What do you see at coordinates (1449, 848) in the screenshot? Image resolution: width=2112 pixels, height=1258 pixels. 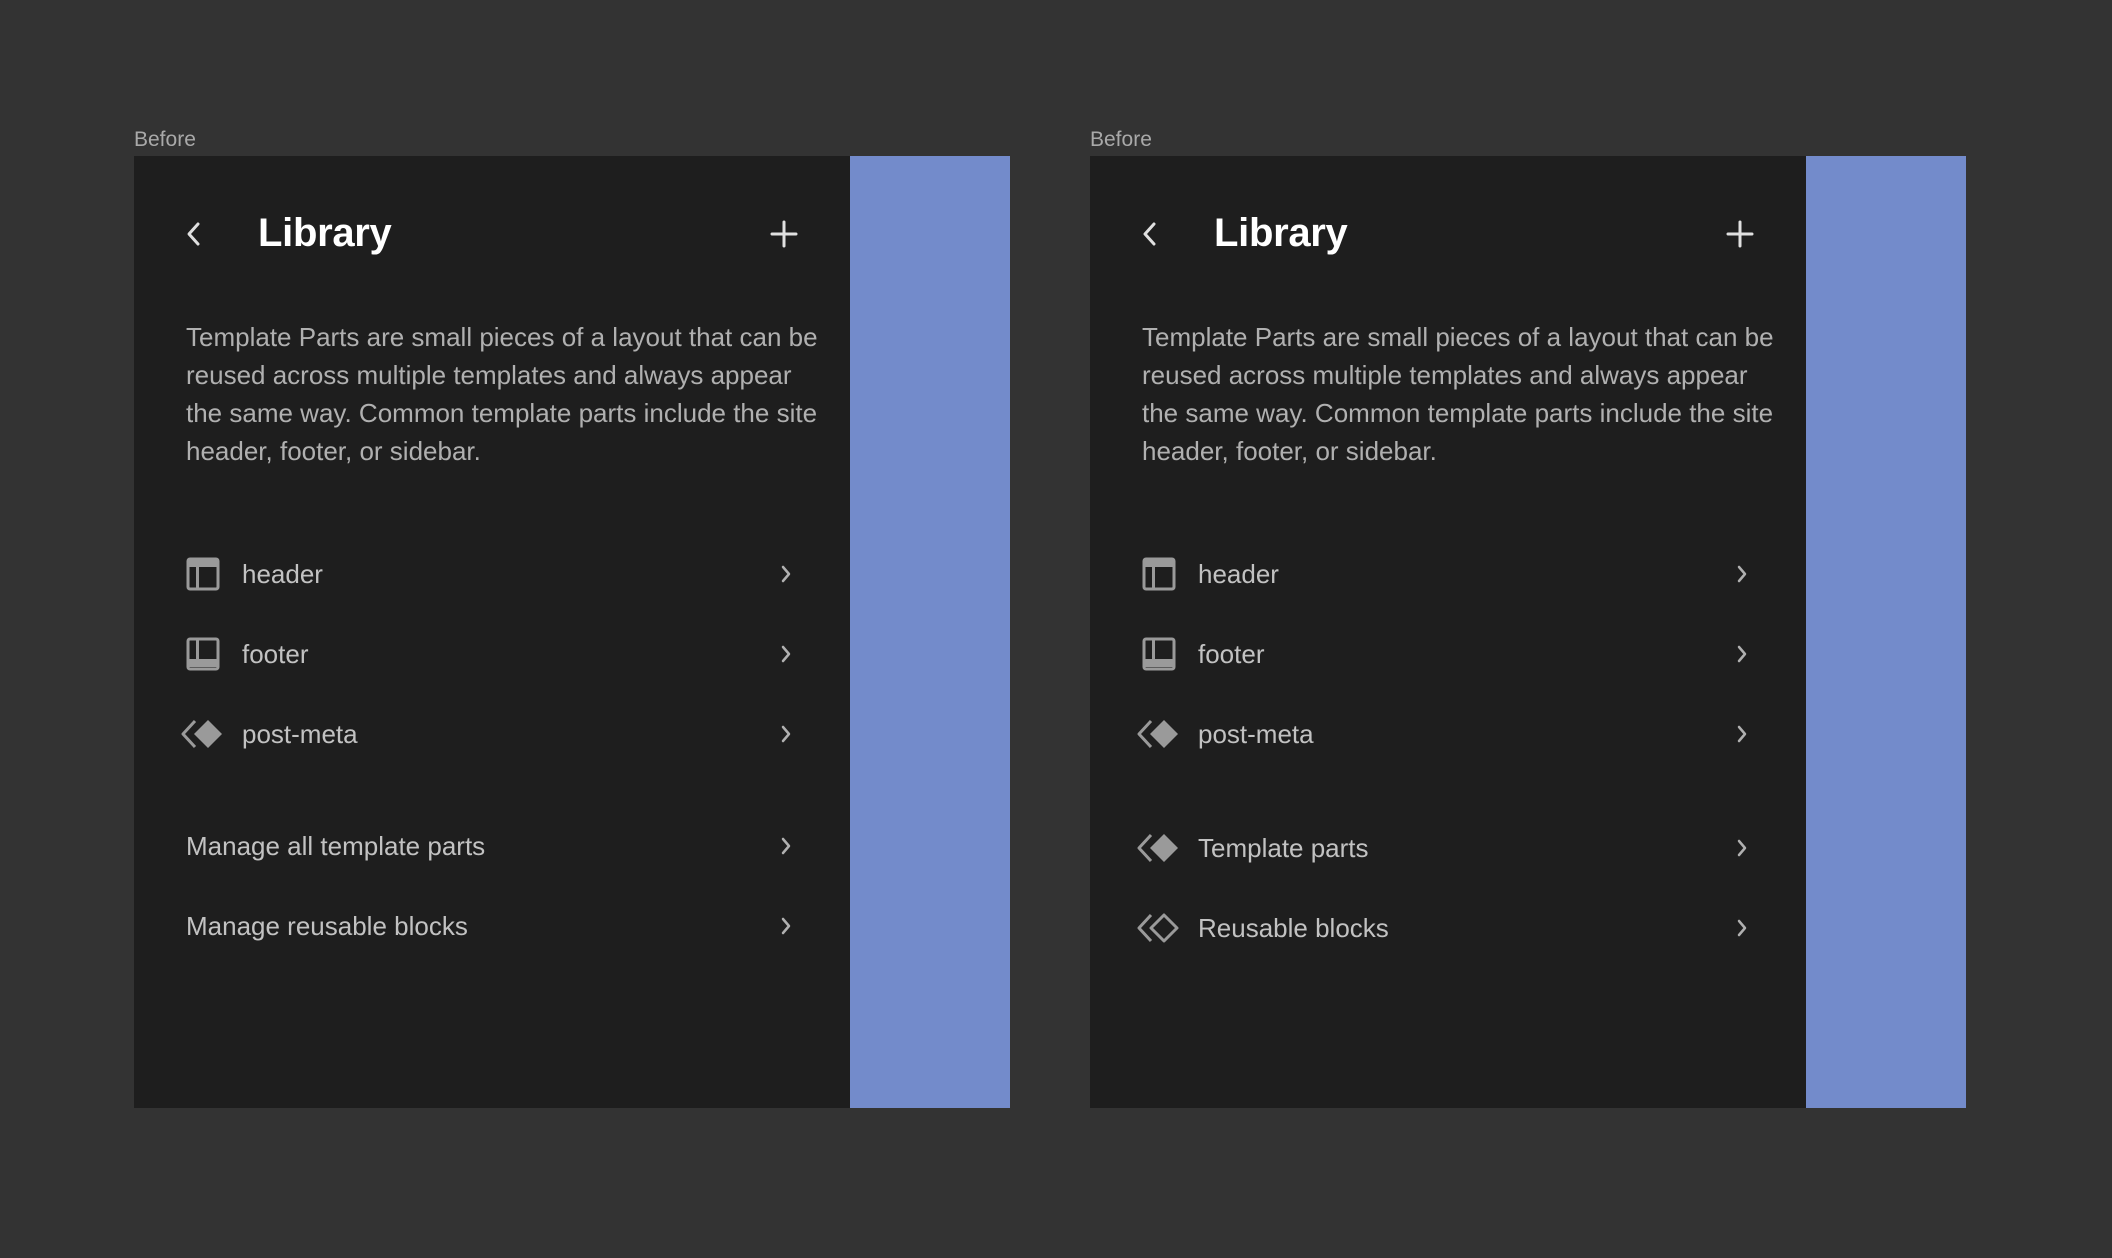 I see `template-parts-link: Template parts` at bounding box center [1449, 848].